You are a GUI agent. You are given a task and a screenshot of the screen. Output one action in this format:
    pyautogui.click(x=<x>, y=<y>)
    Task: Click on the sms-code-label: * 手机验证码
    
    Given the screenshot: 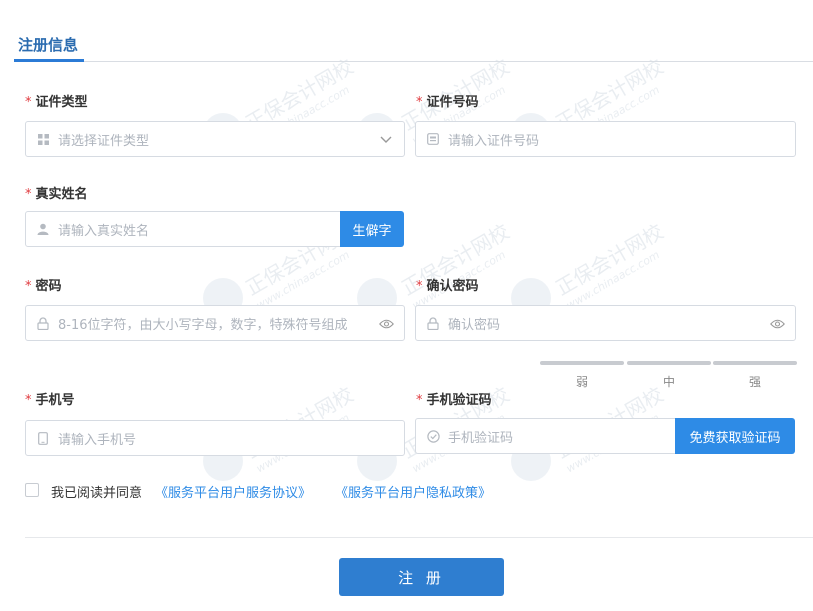 What is the action you would take?
    pyautogui.click(x=454, y=398)
    